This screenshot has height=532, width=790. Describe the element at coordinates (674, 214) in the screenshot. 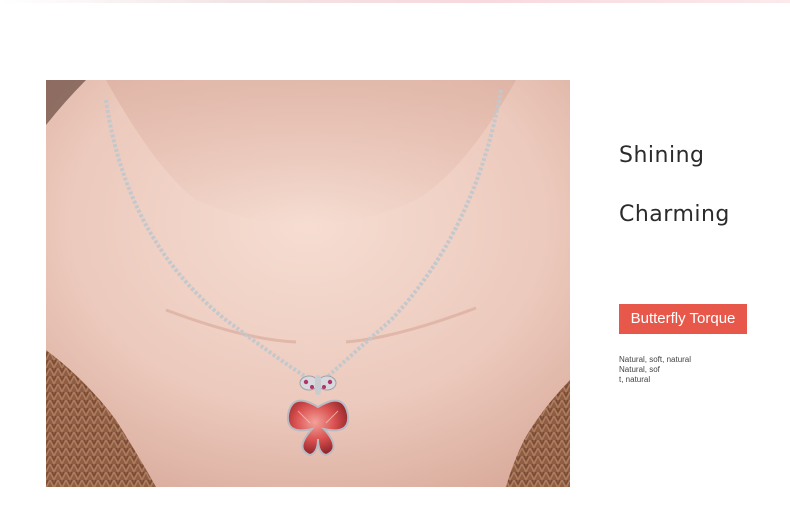

I see `headline-charming: Charming` at that location.